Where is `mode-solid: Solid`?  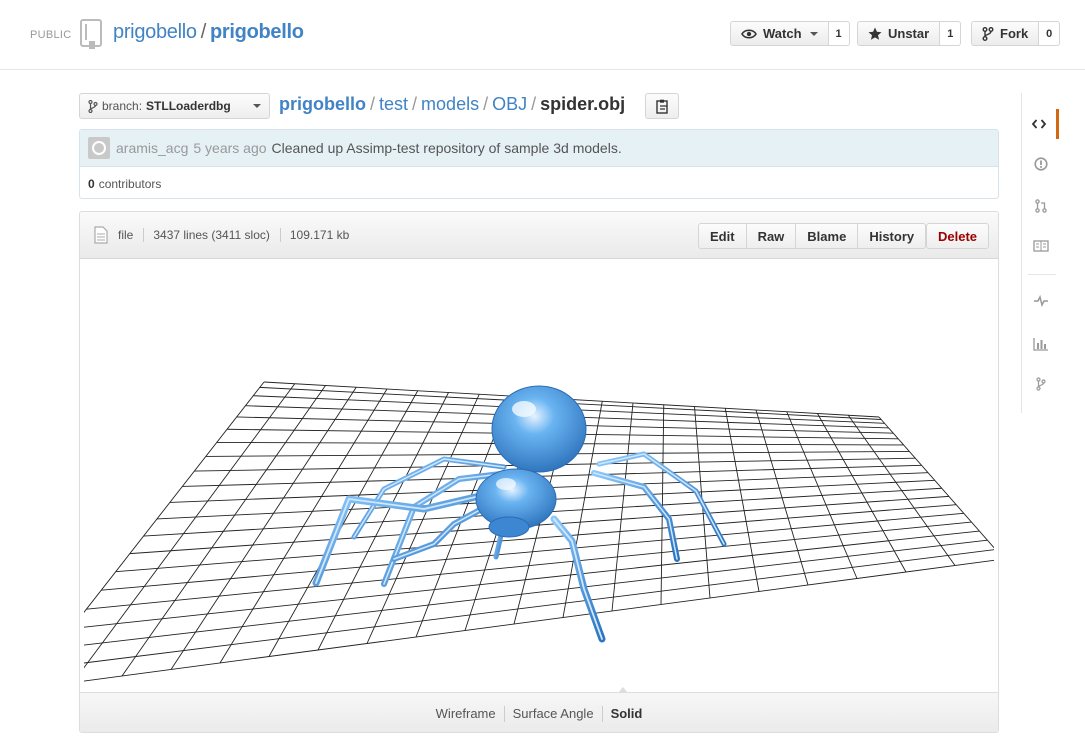
mode-solid: Solid is located at coordinates (627, 713).